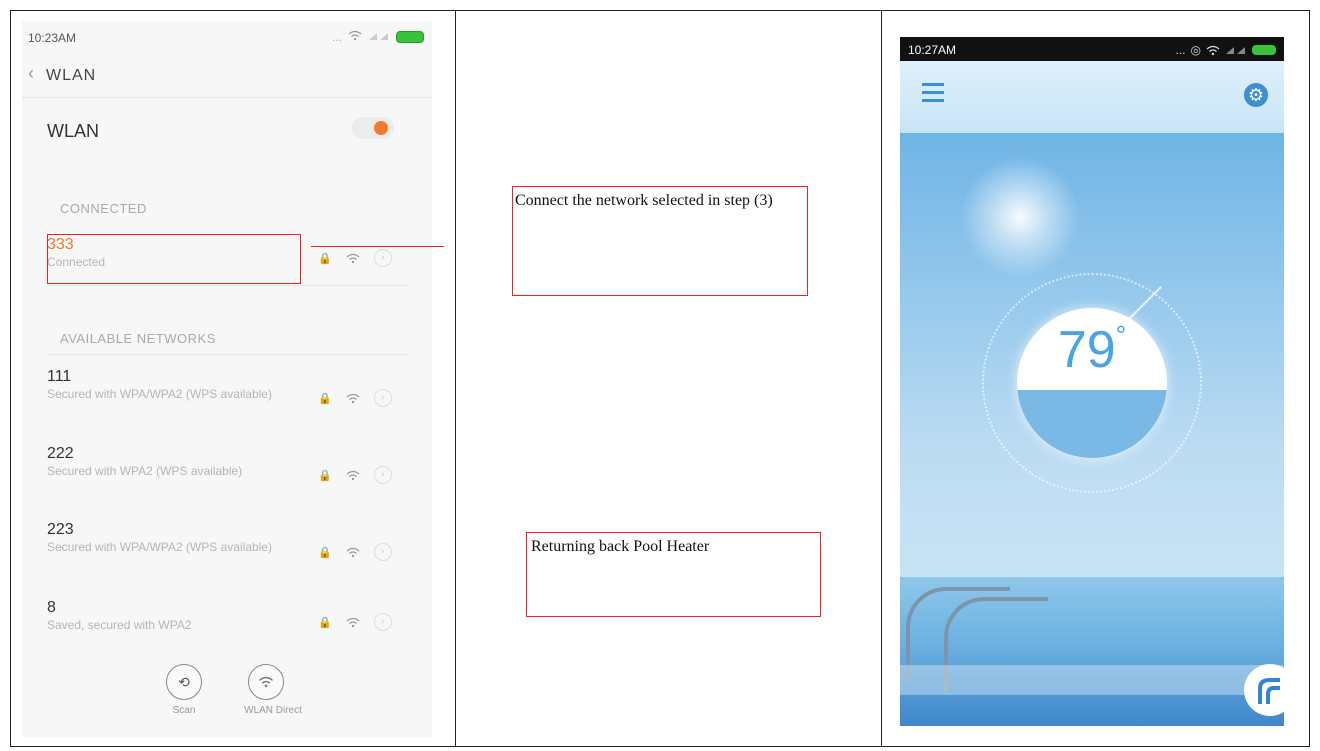 The width and height of the screenshot is (1320, 751). What do you see at coordinates (103, 208) in the screenshot?
I see `connected-section-label: CONNECTED` at bounding box center [103, 208].